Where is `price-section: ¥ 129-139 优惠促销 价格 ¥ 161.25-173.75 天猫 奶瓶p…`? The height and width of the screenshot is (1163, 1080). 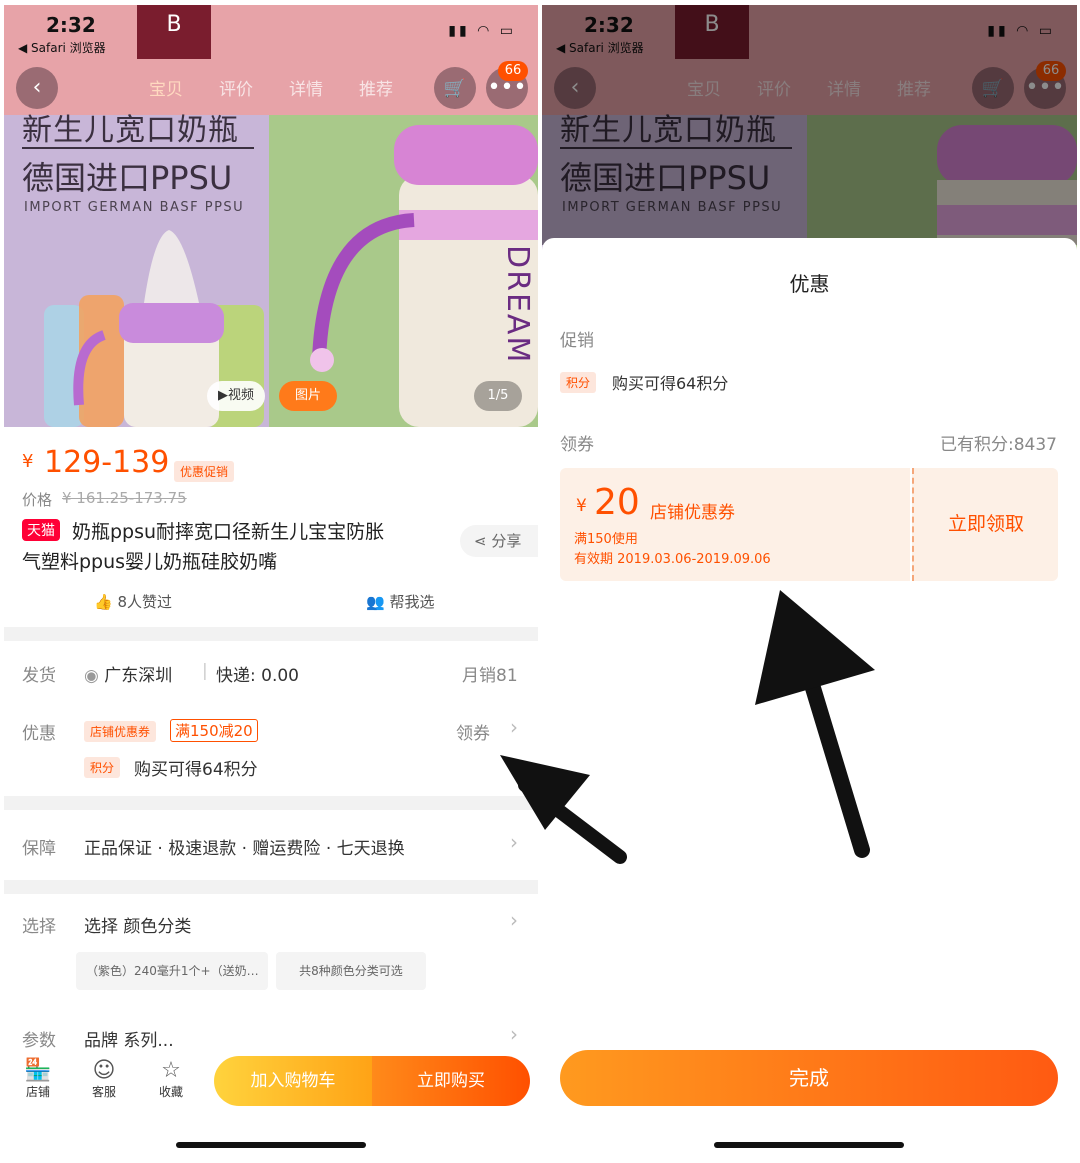
price-section: ¥ 129-139 优惠促销 价格 ¥ 161.25-173.75 天猫 奶瓶p… is located at coordinates (271, 527).